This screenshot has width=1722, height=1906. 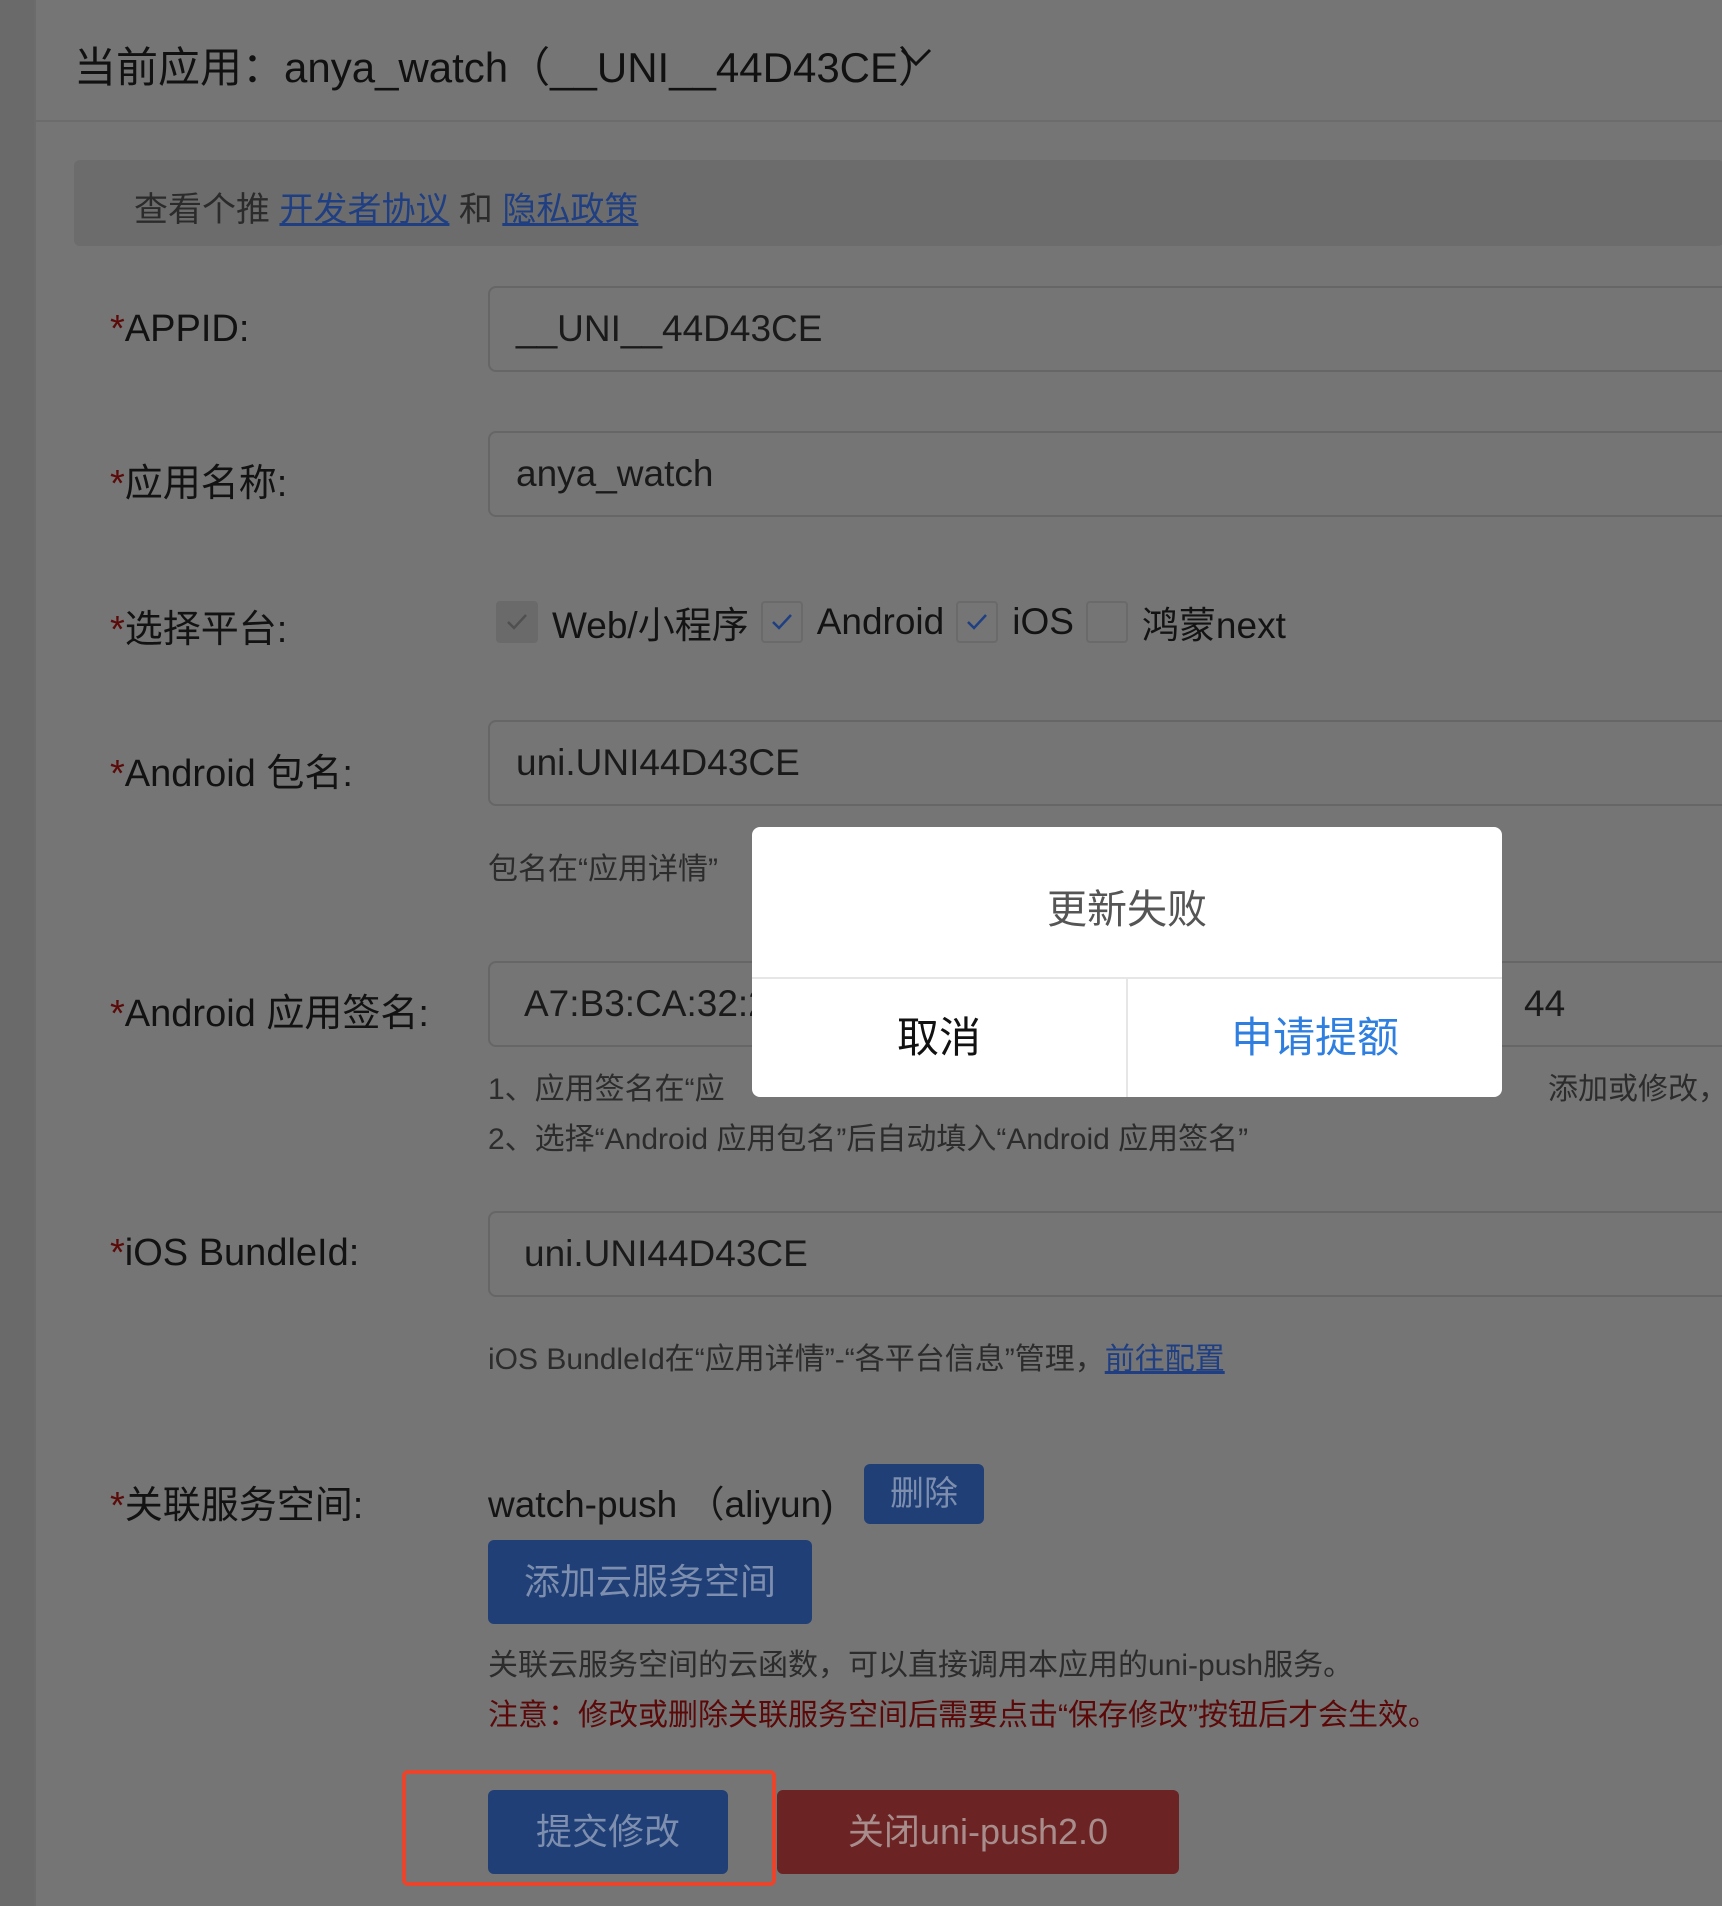 I want to click on update-failed-dialog: 更新失败 取消 申请提额, so click(x=1127, y=962).